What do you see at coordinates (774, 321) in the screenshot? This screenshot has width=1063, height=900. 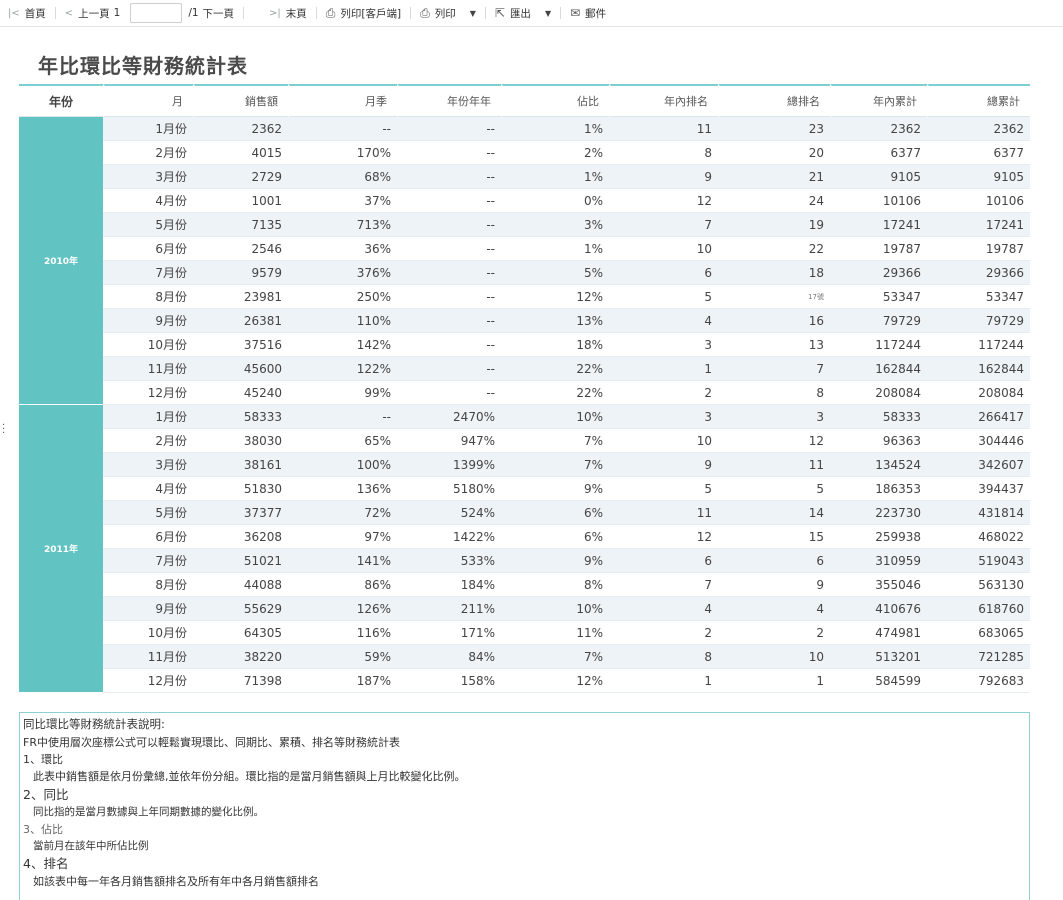 I see `total-rank-cell: 16` at bounding box center [774, 321].